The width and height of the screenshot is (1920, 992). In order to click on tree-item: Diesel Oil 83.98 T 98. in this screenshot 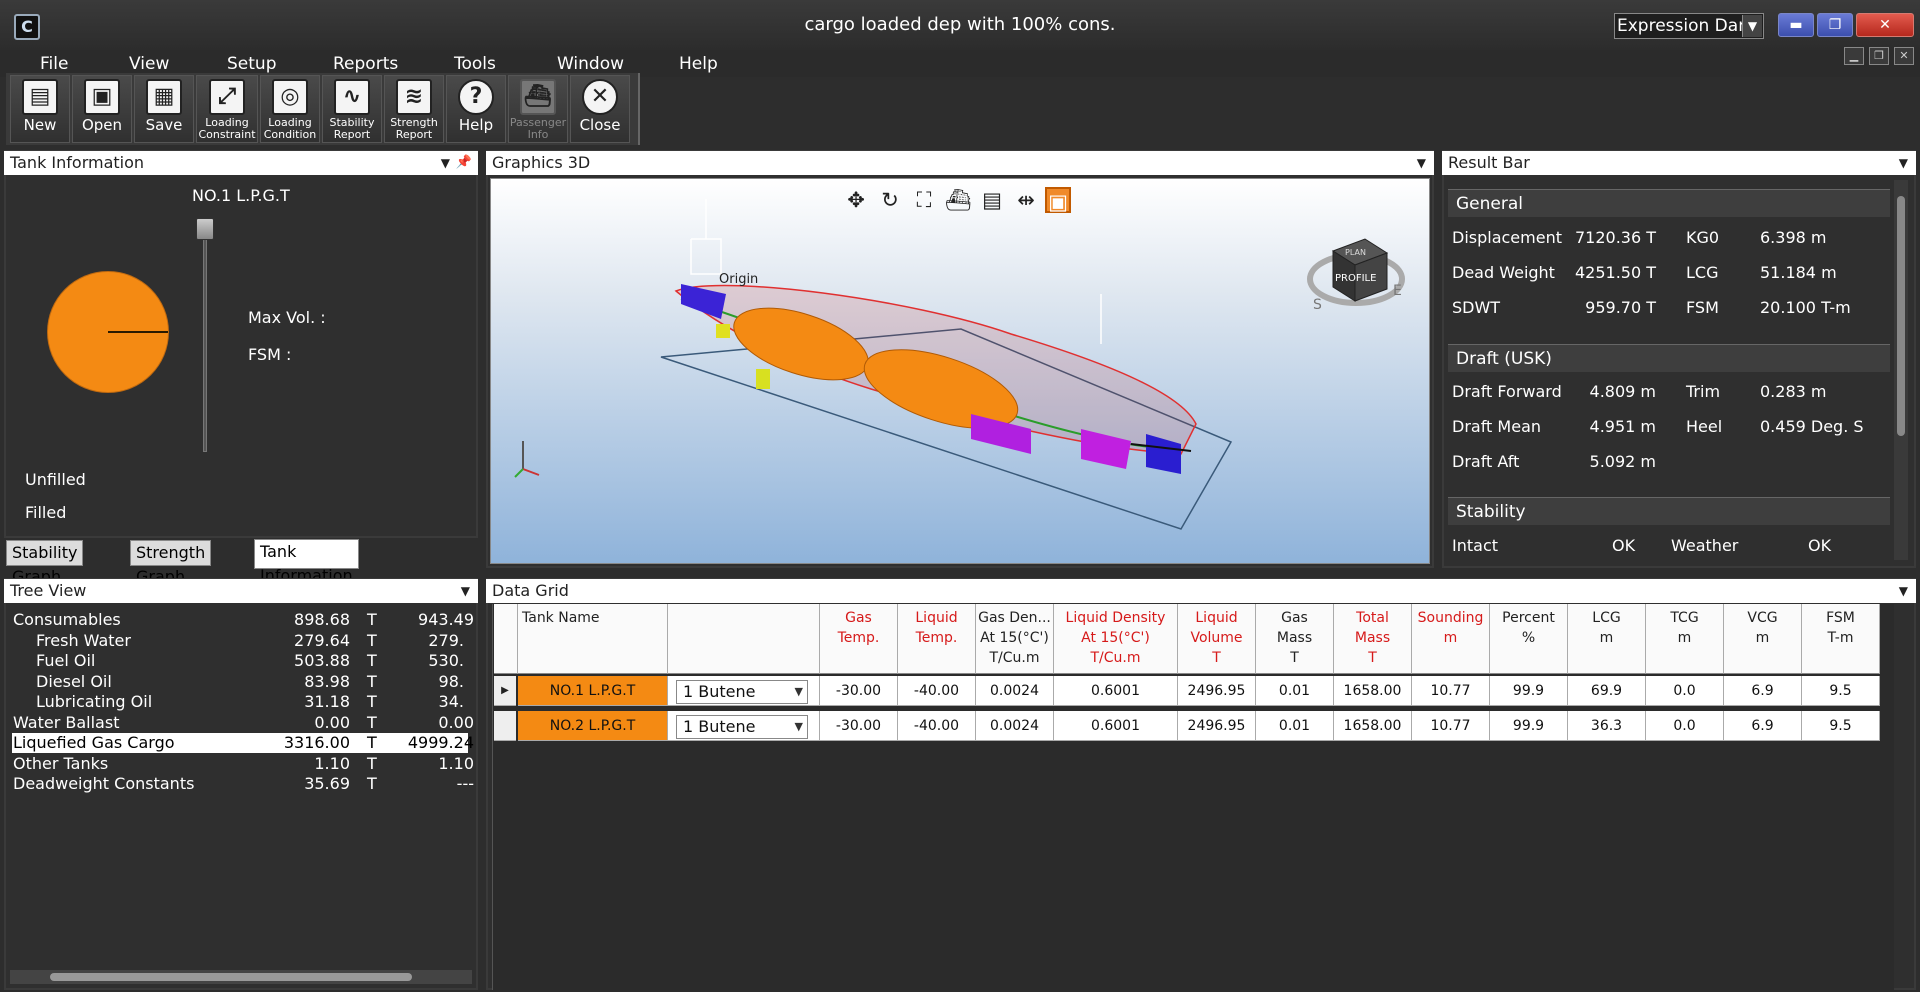, I will do `click(240, 682)`.